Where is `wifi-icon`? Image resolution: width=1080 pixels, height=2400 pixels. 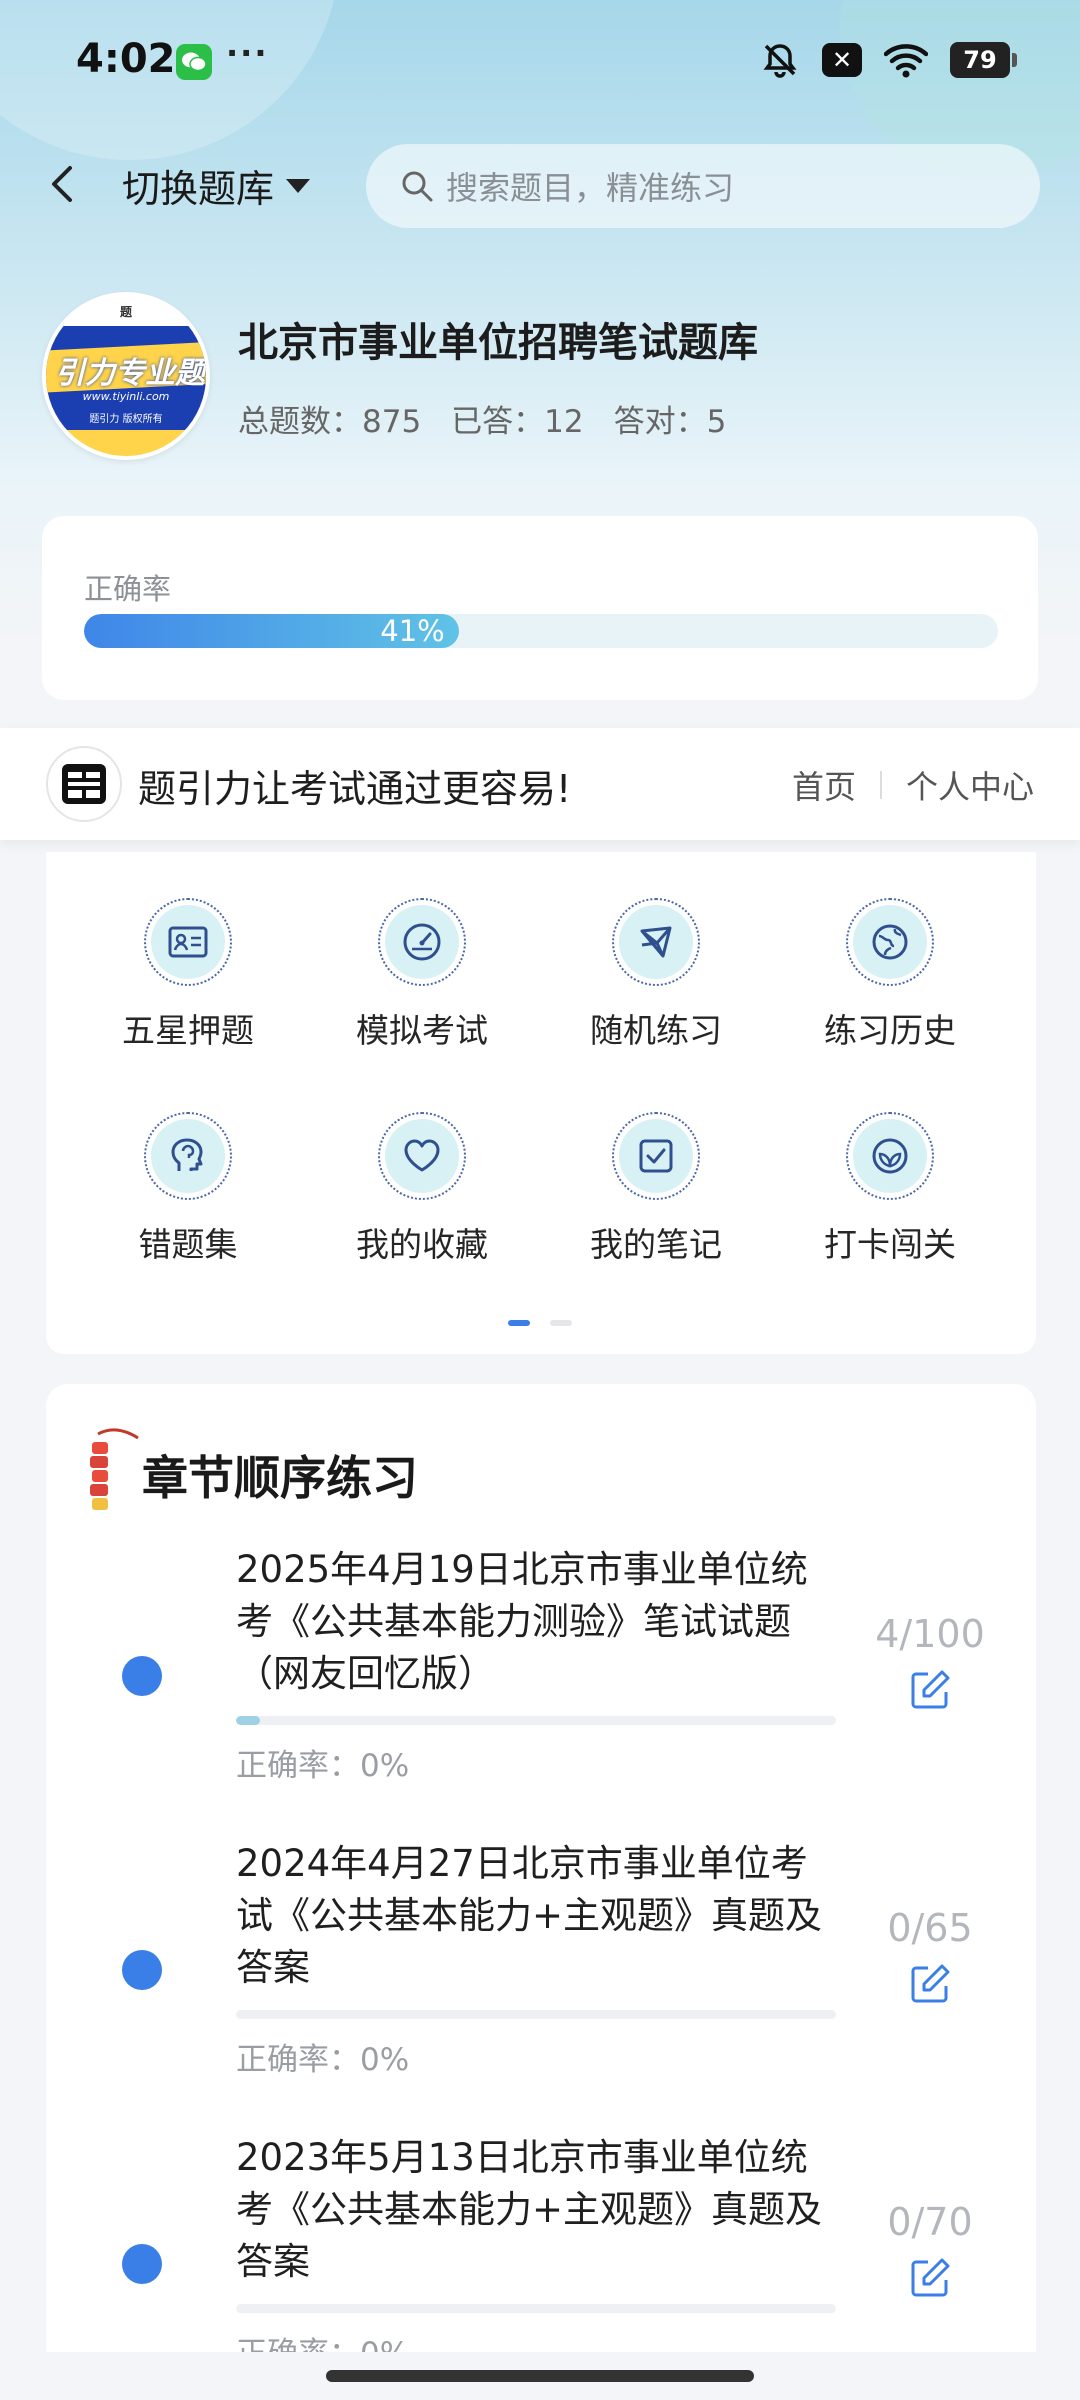 wifi-icon is located at coordinates (906, 61).